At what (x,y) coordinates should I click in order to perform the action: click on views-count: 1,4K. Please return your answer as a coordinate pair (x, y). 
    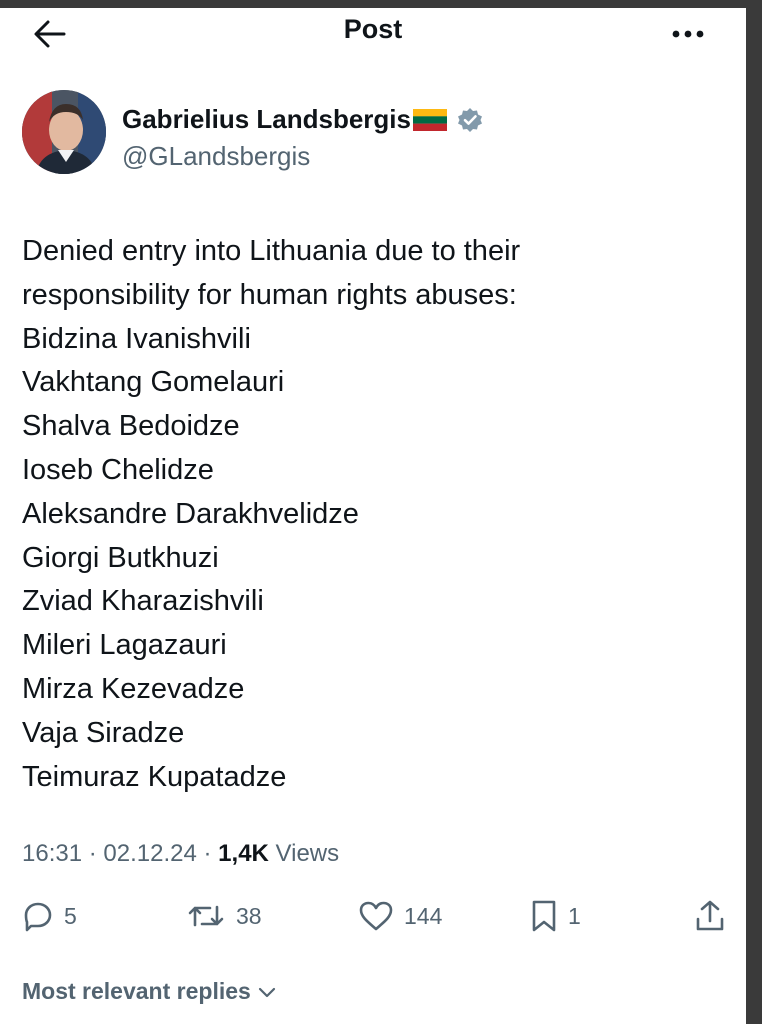
    Looking at the image, I should click on (243, 853).